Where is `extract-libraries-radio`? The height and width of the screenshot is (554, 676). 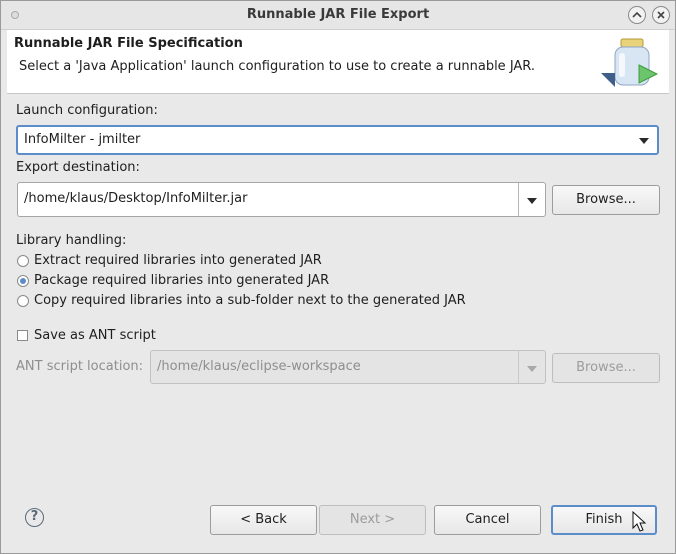 extract-libraries-radio is located at coordinates (23, 261).